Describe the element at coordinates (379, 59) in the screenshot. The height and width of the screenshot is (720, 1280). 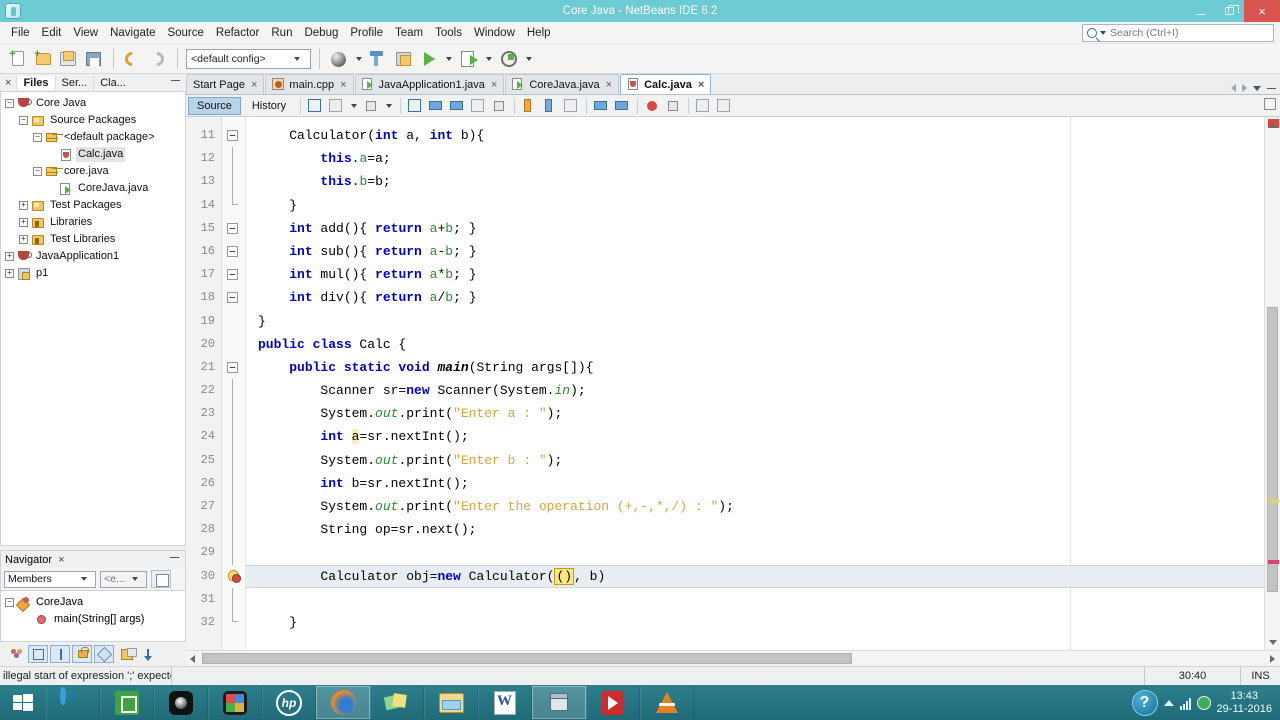
I see `hammer-icon` at that location.